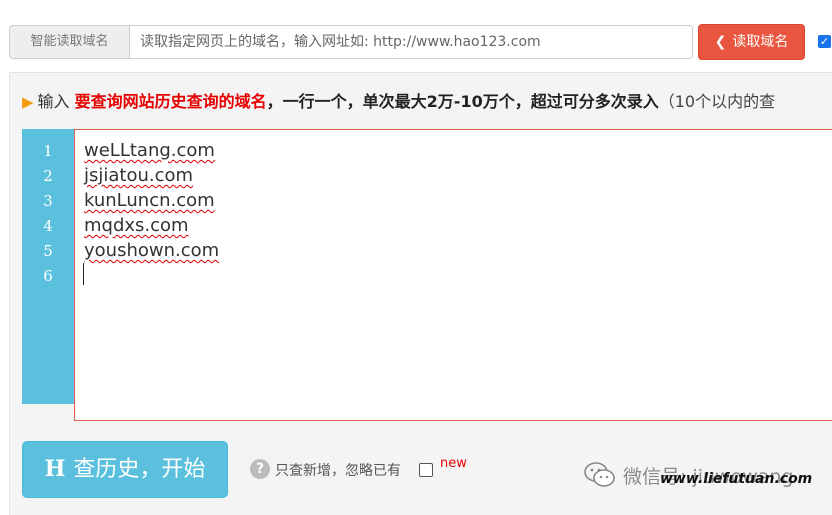 This screenshot has width=832, height=515. Describe the element at coordinates (48, 201) in the screenshot. I see `line-number: 3` at that location.